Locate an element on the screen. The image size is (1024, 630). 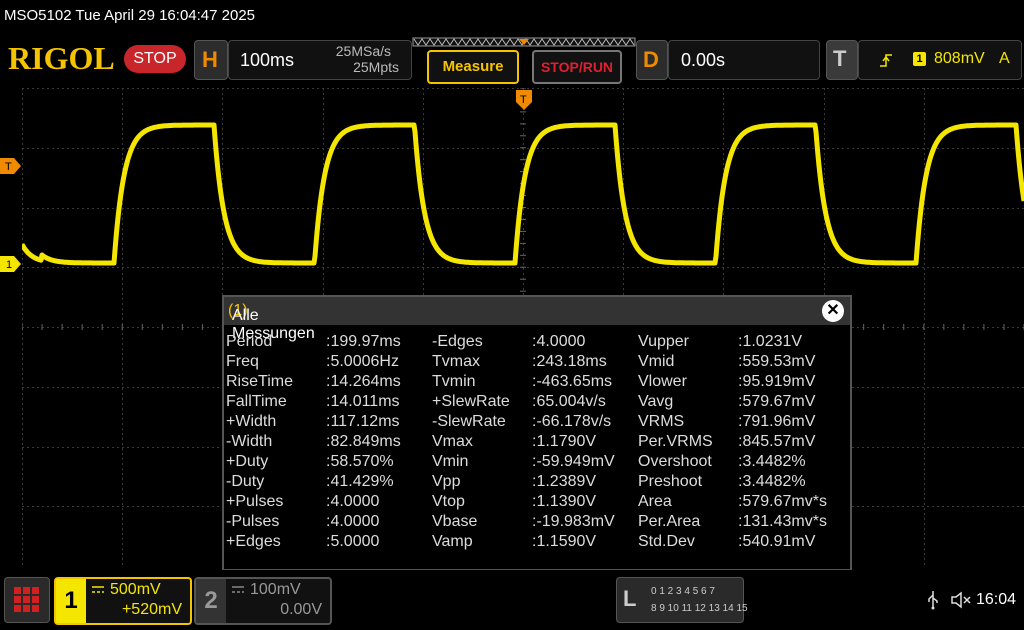
measurement-label: Tvmin is located at coordinates (454, 381).